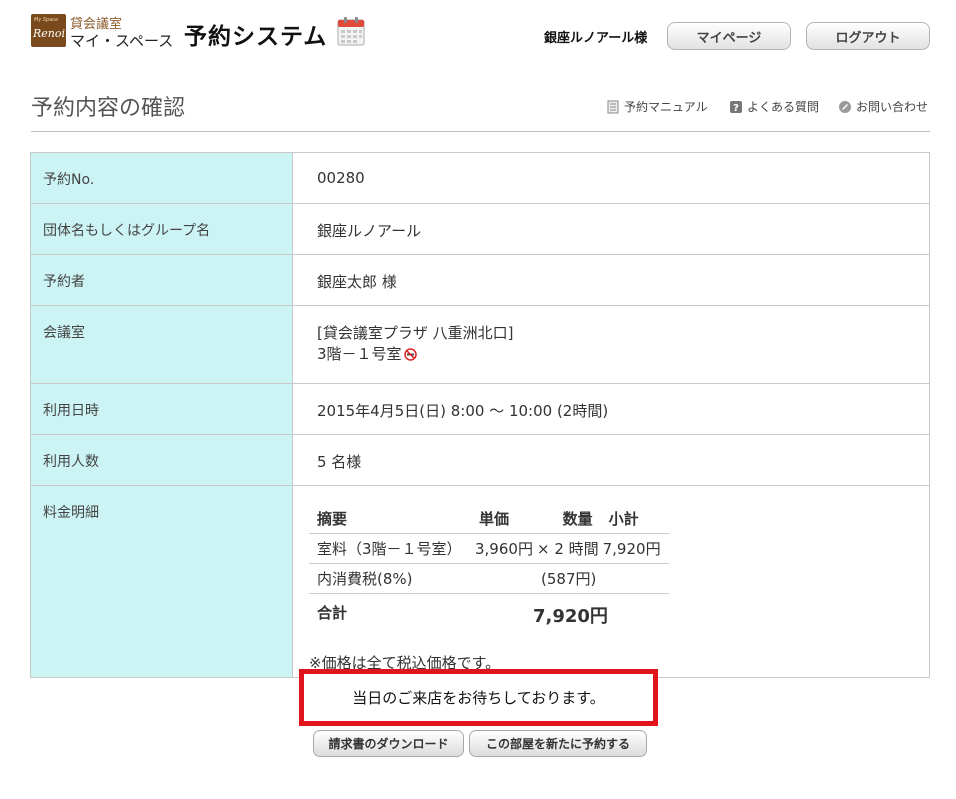 This screenshot has width=956, height=799. Describe the element at coordinates (845, 106) in the screenshot. I see `contact-icon` at that location.